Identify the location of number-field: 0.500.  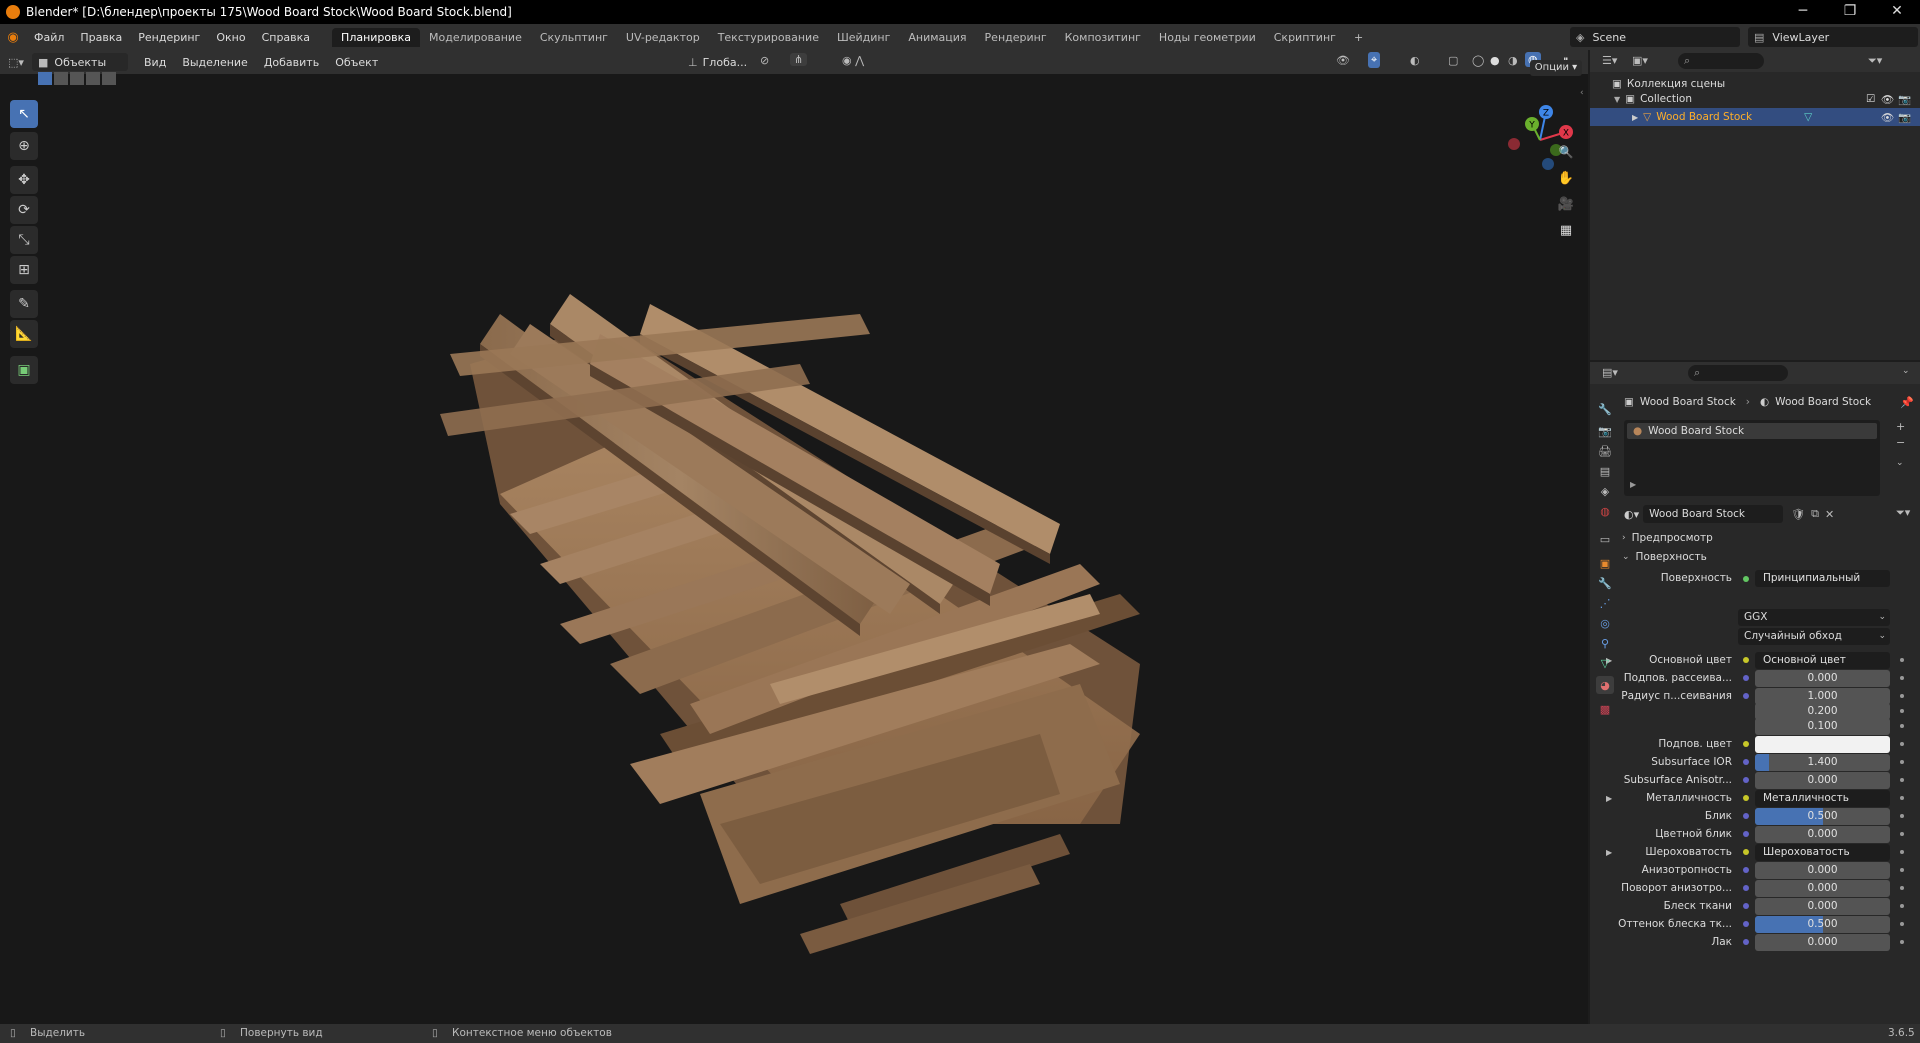
(1822, 924).